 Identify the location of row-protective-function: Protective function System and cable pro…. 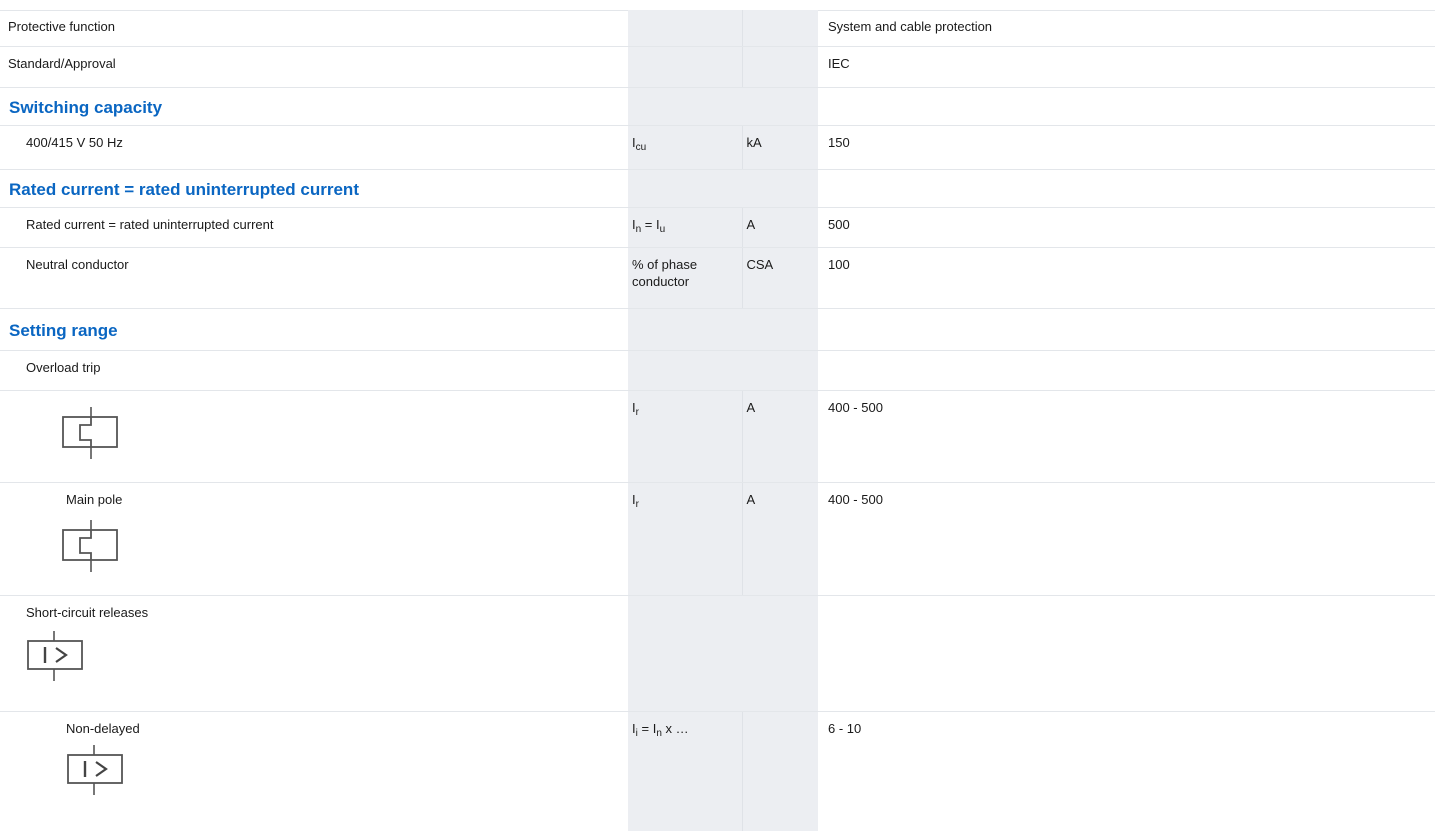
(717, 28).